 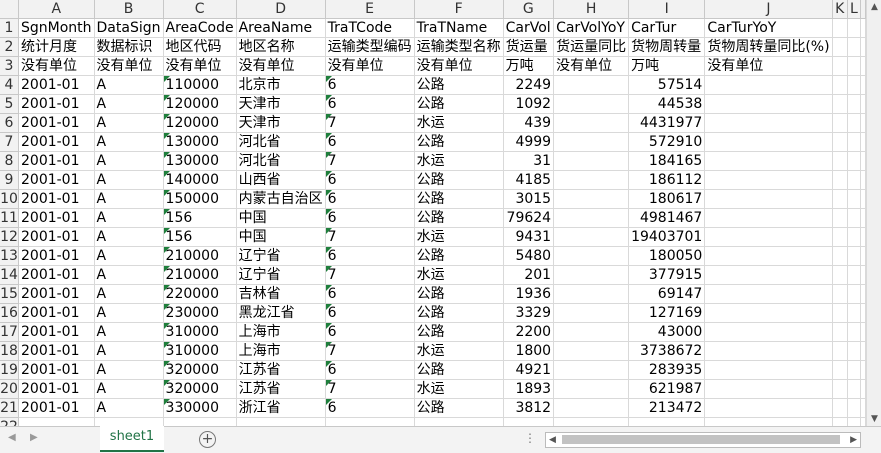 I want to click on cell-b21: A, so click(x=129, y=408).